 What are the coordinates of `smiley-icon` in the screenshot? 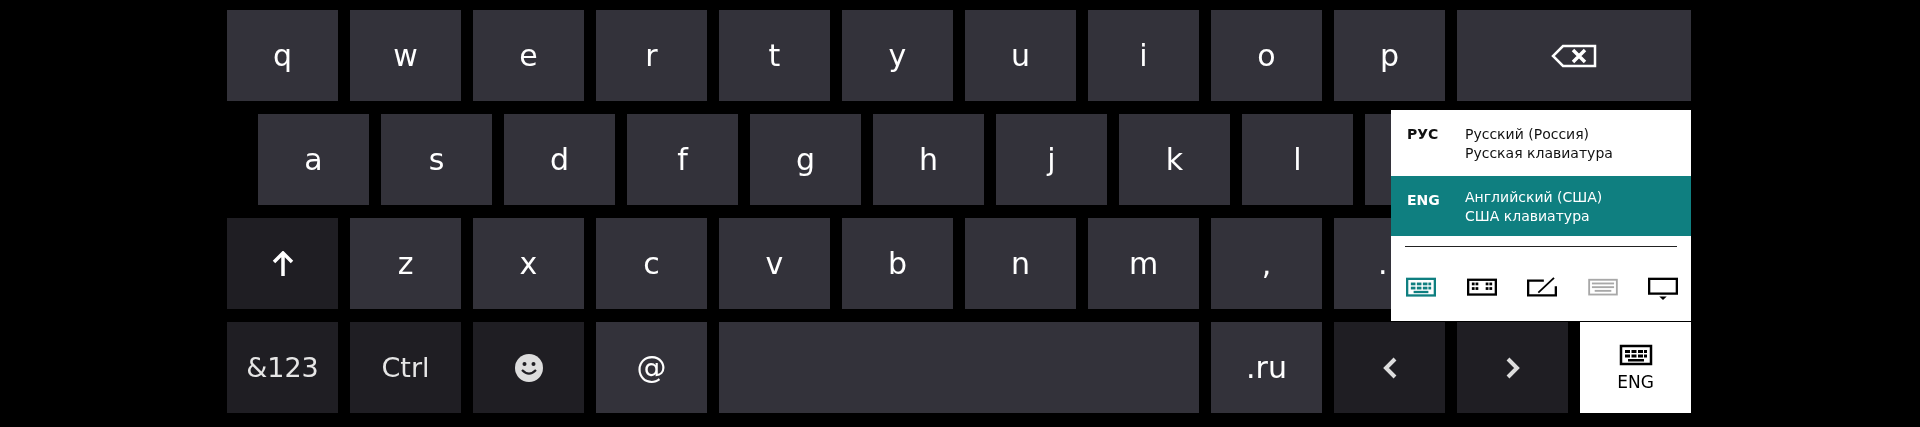 It's located at (528, 367).